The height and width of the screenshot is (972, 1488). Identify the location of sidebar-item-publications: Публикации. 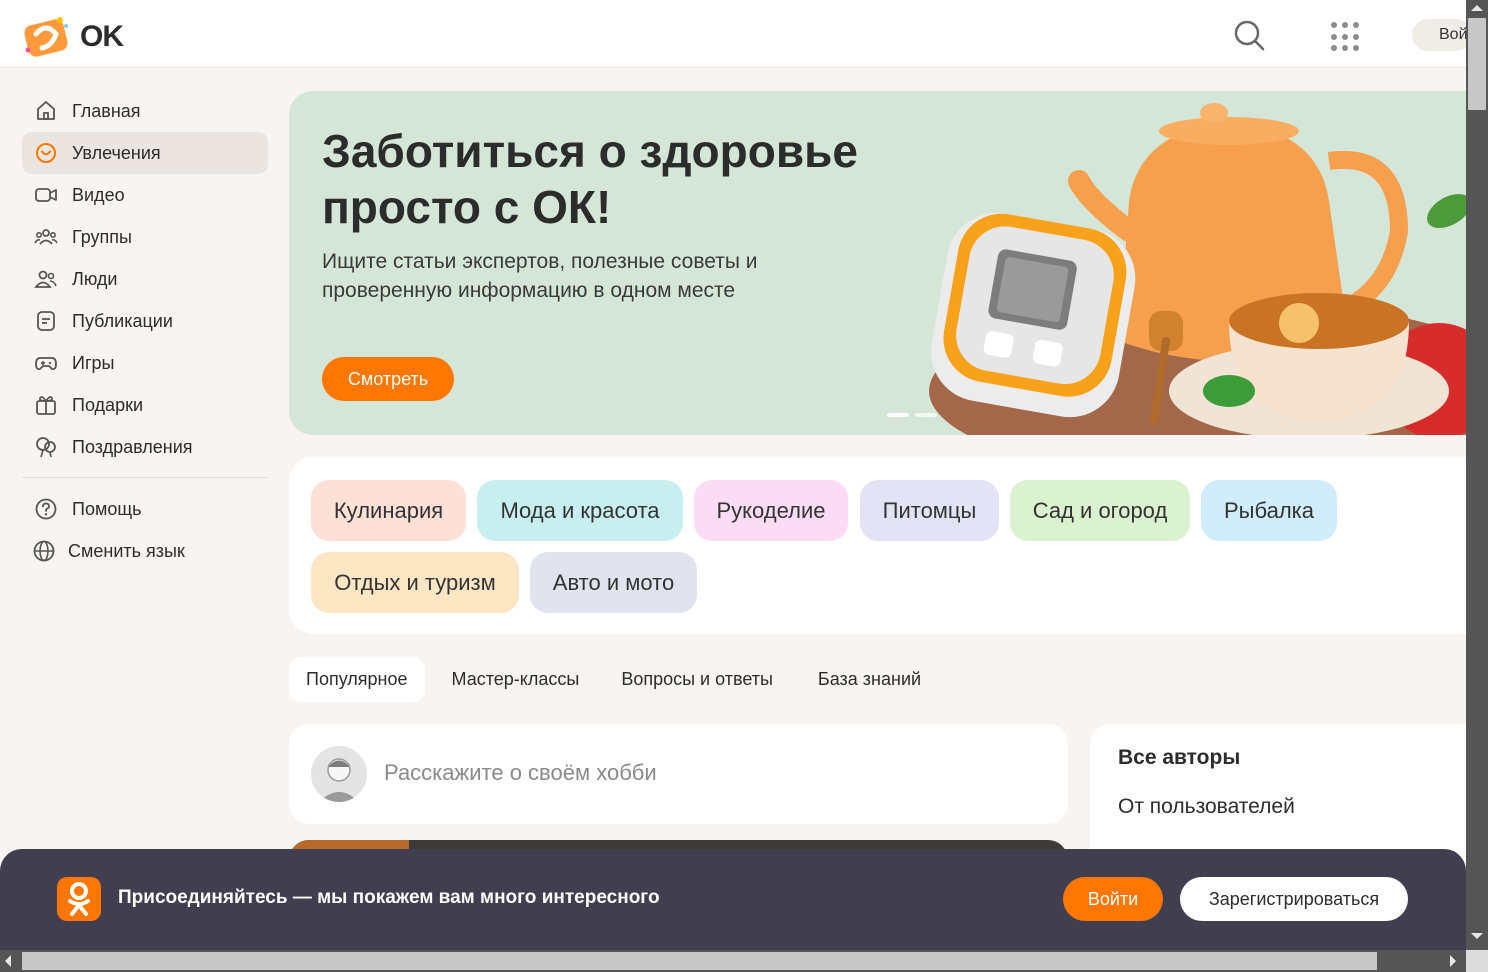
(145, 321).